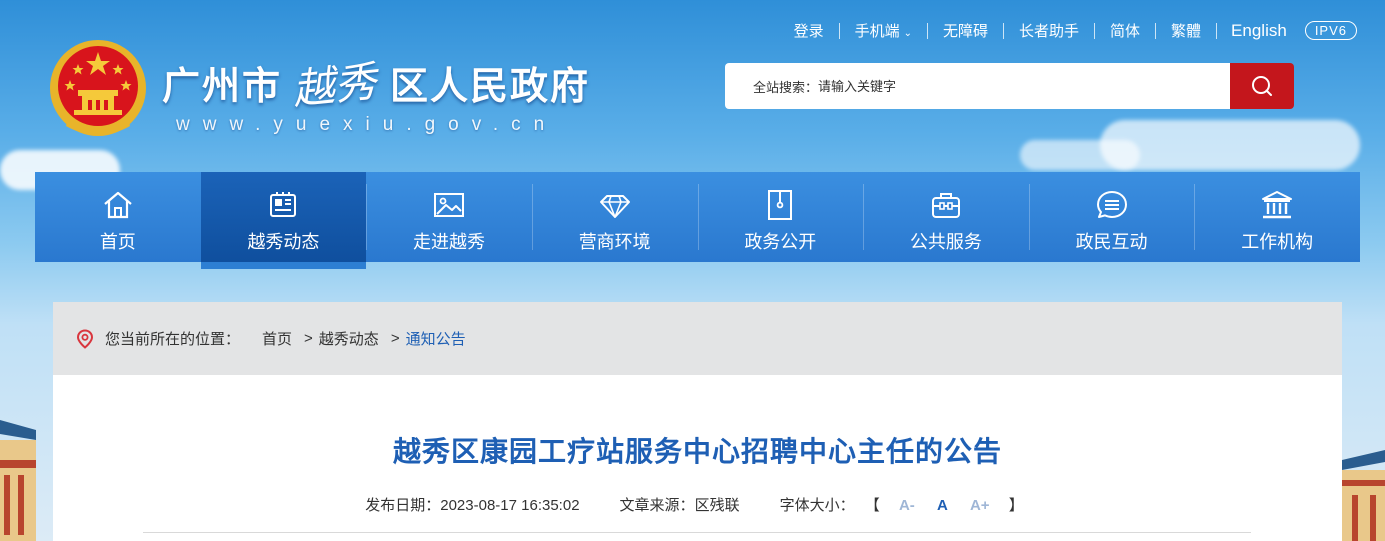  I want to click on breadcrumb-home: 首页, so click(277, 338).